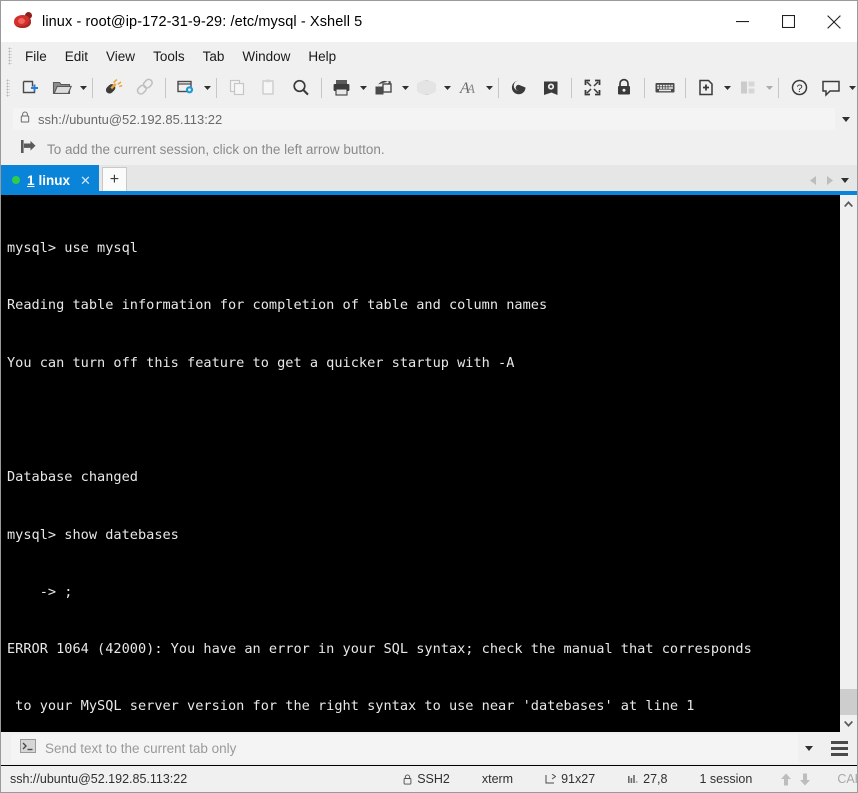 The image size is (858, 793). What do you see at coordinates (62, 88) in the screenshot?
I see `open-folder-icon` at bounding box center [62, 88].